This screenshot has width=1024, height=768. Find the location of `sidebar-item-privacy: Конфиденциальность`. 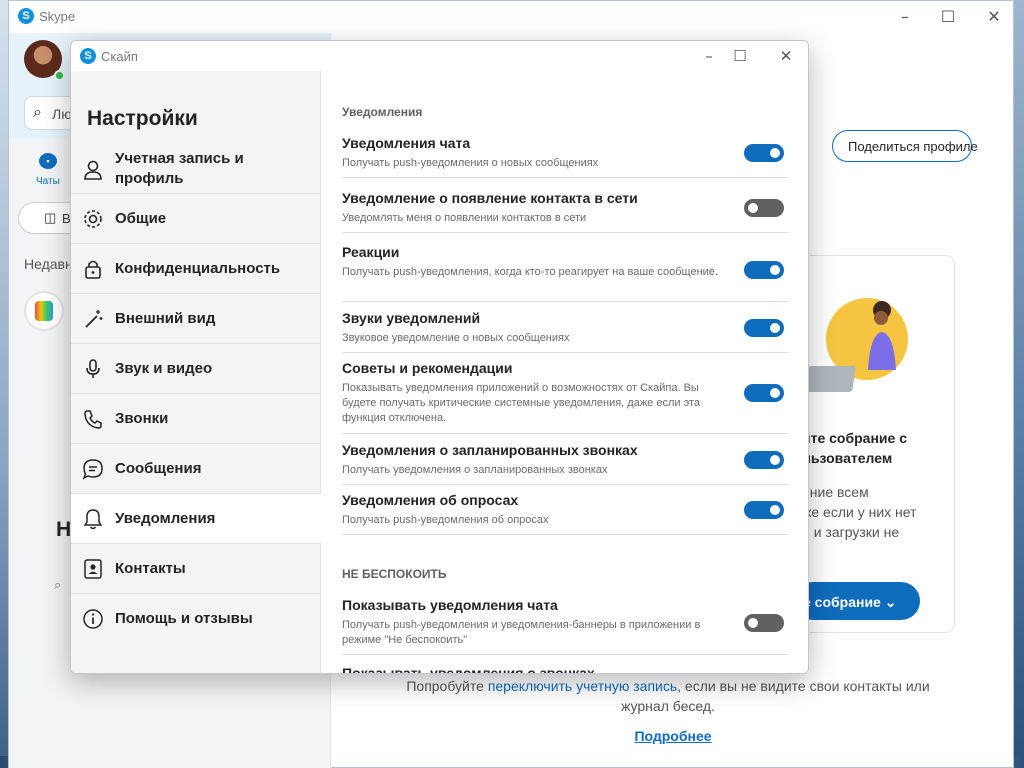

sidebar-item-privacy: Конфиденциальность is located at coordinates (196, 268).